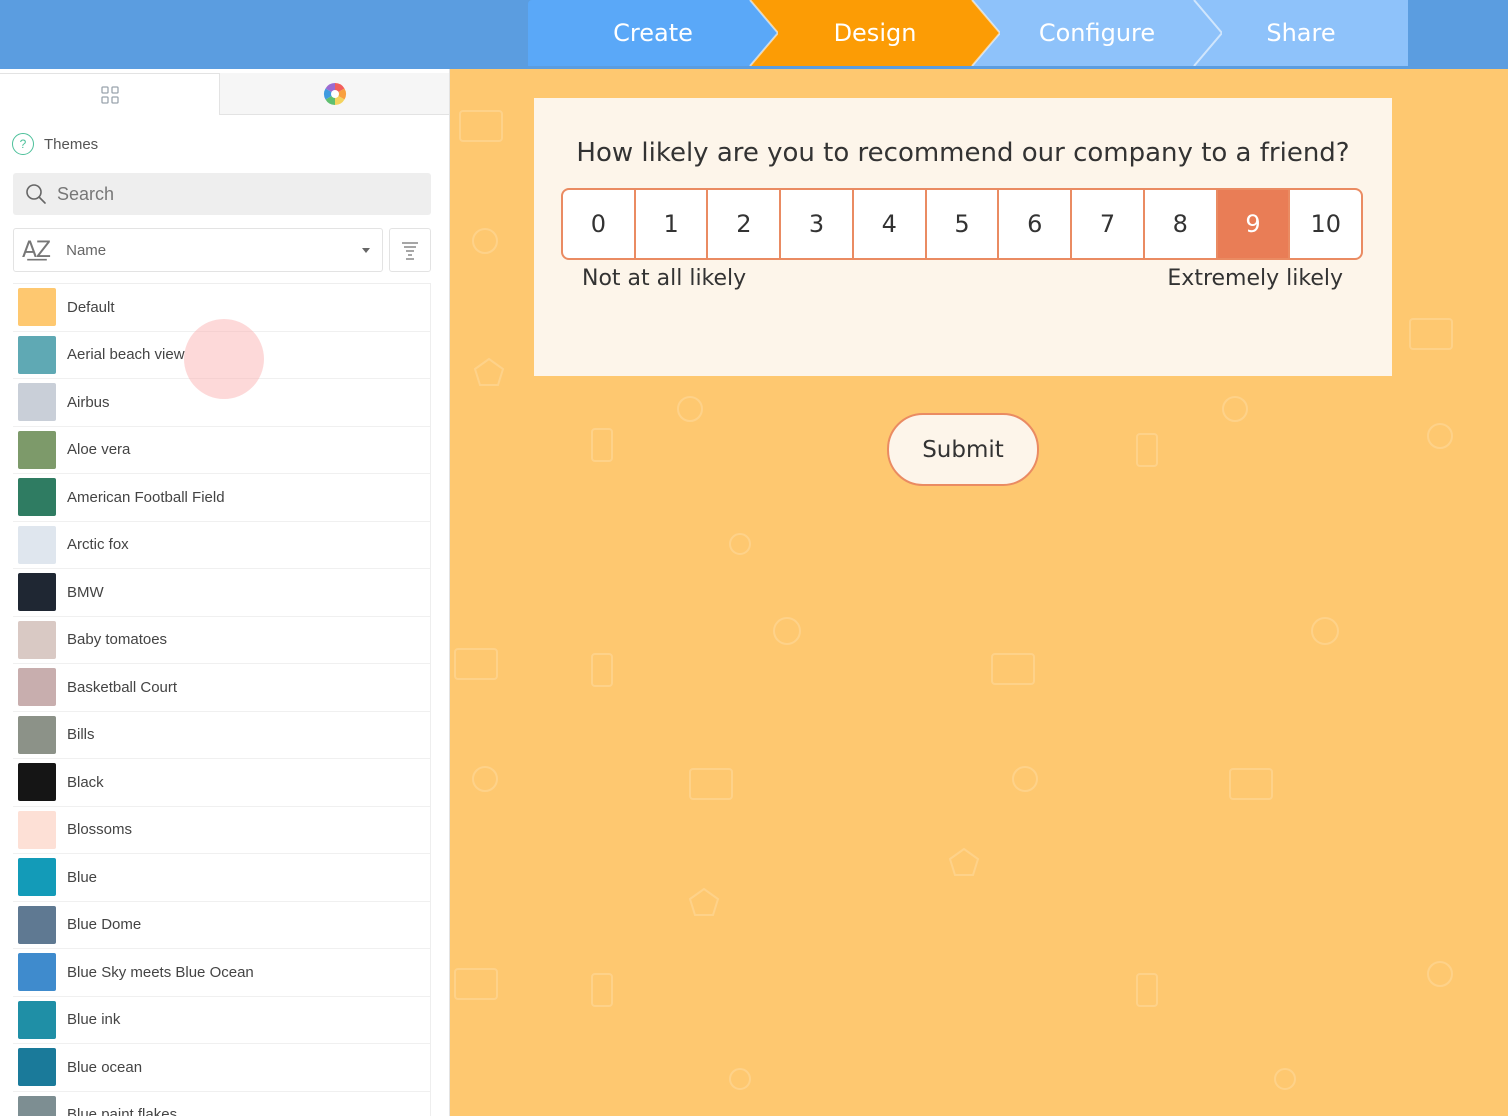 The height and width of the screenshot is (1116, 1508). Describe the element at coordinates (221, 545) in the screenshot. I see `theme-item: Arctic fox` at that location.